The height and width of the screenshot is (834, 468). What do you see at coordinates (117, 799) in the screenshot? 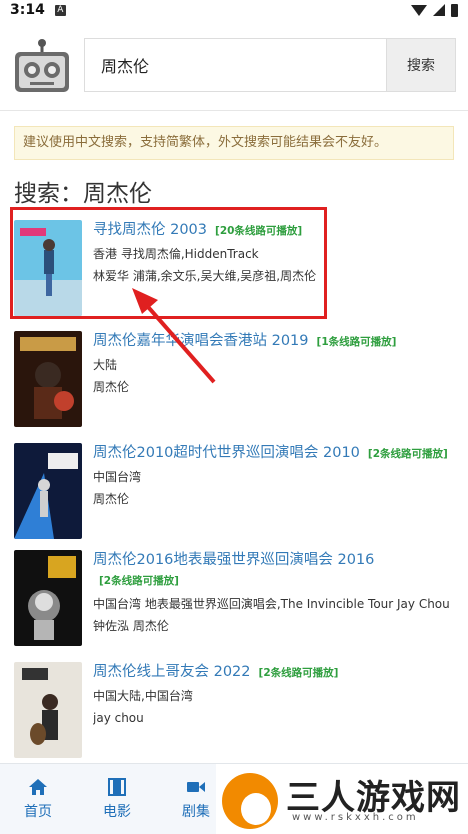
I see `tab-movies: 电影` at bounding box center [117, 799].